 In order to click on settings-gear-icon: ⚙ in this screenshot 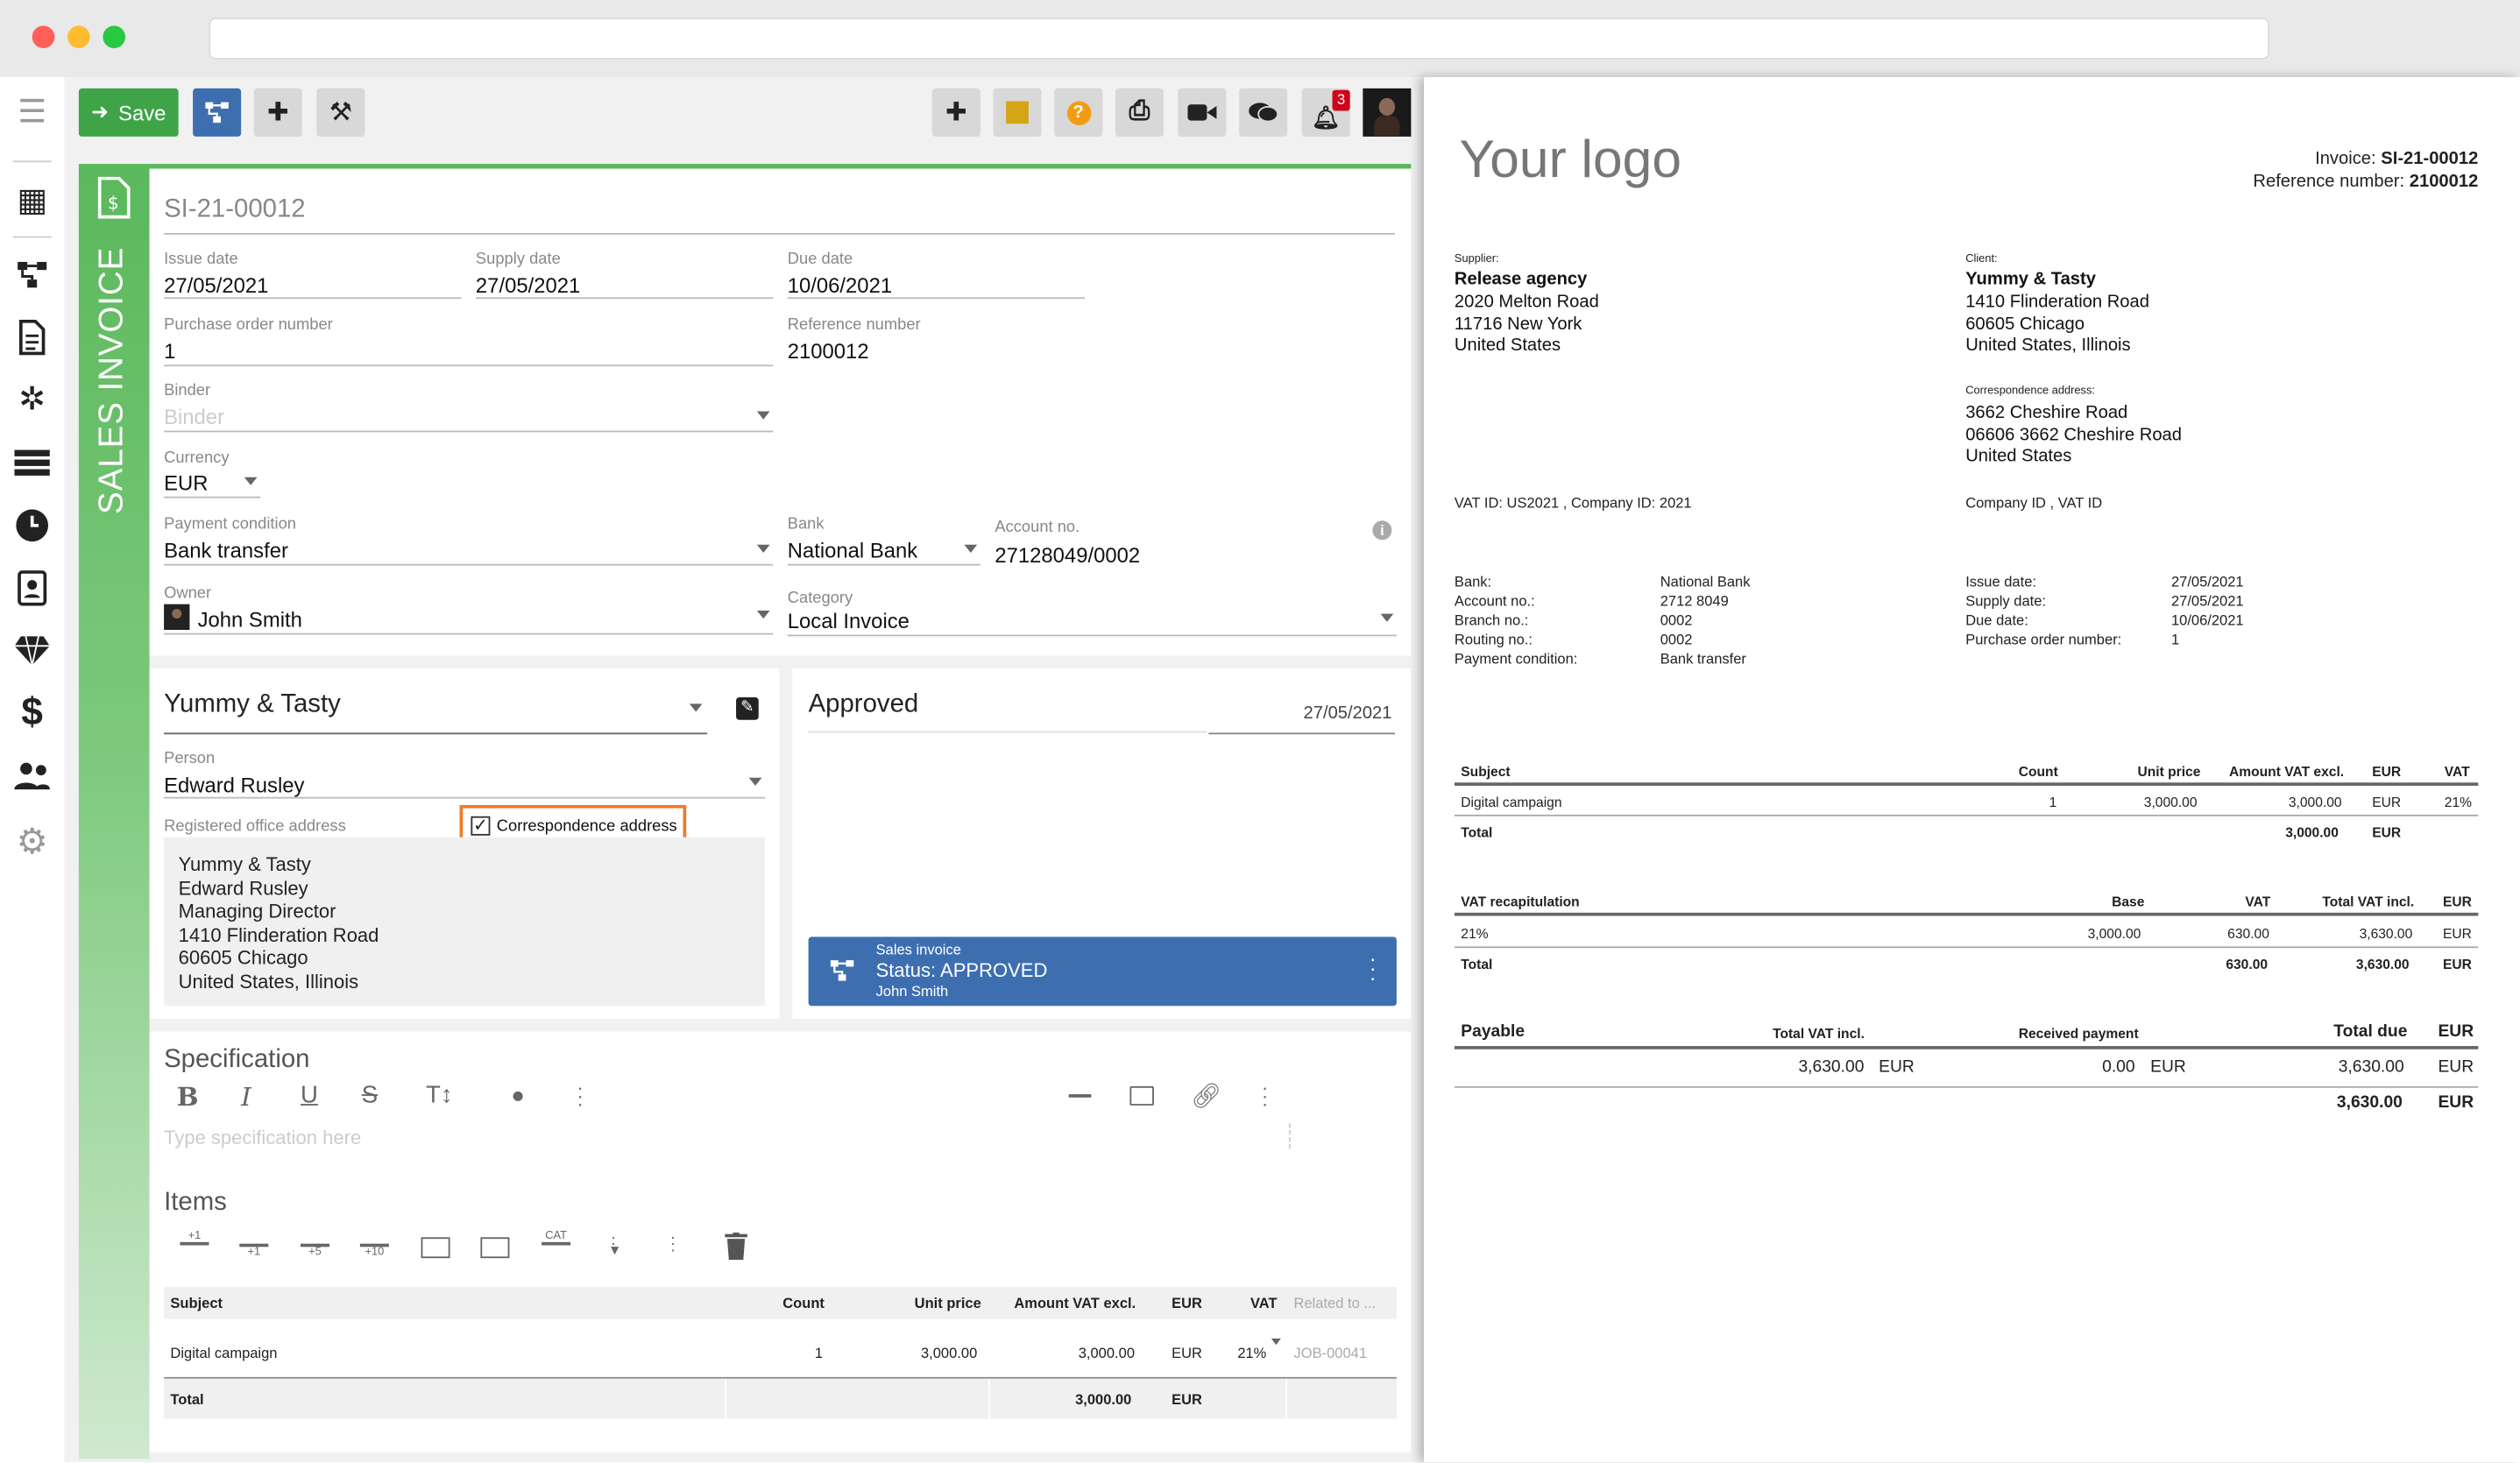, I will do `click(32, 842)`.